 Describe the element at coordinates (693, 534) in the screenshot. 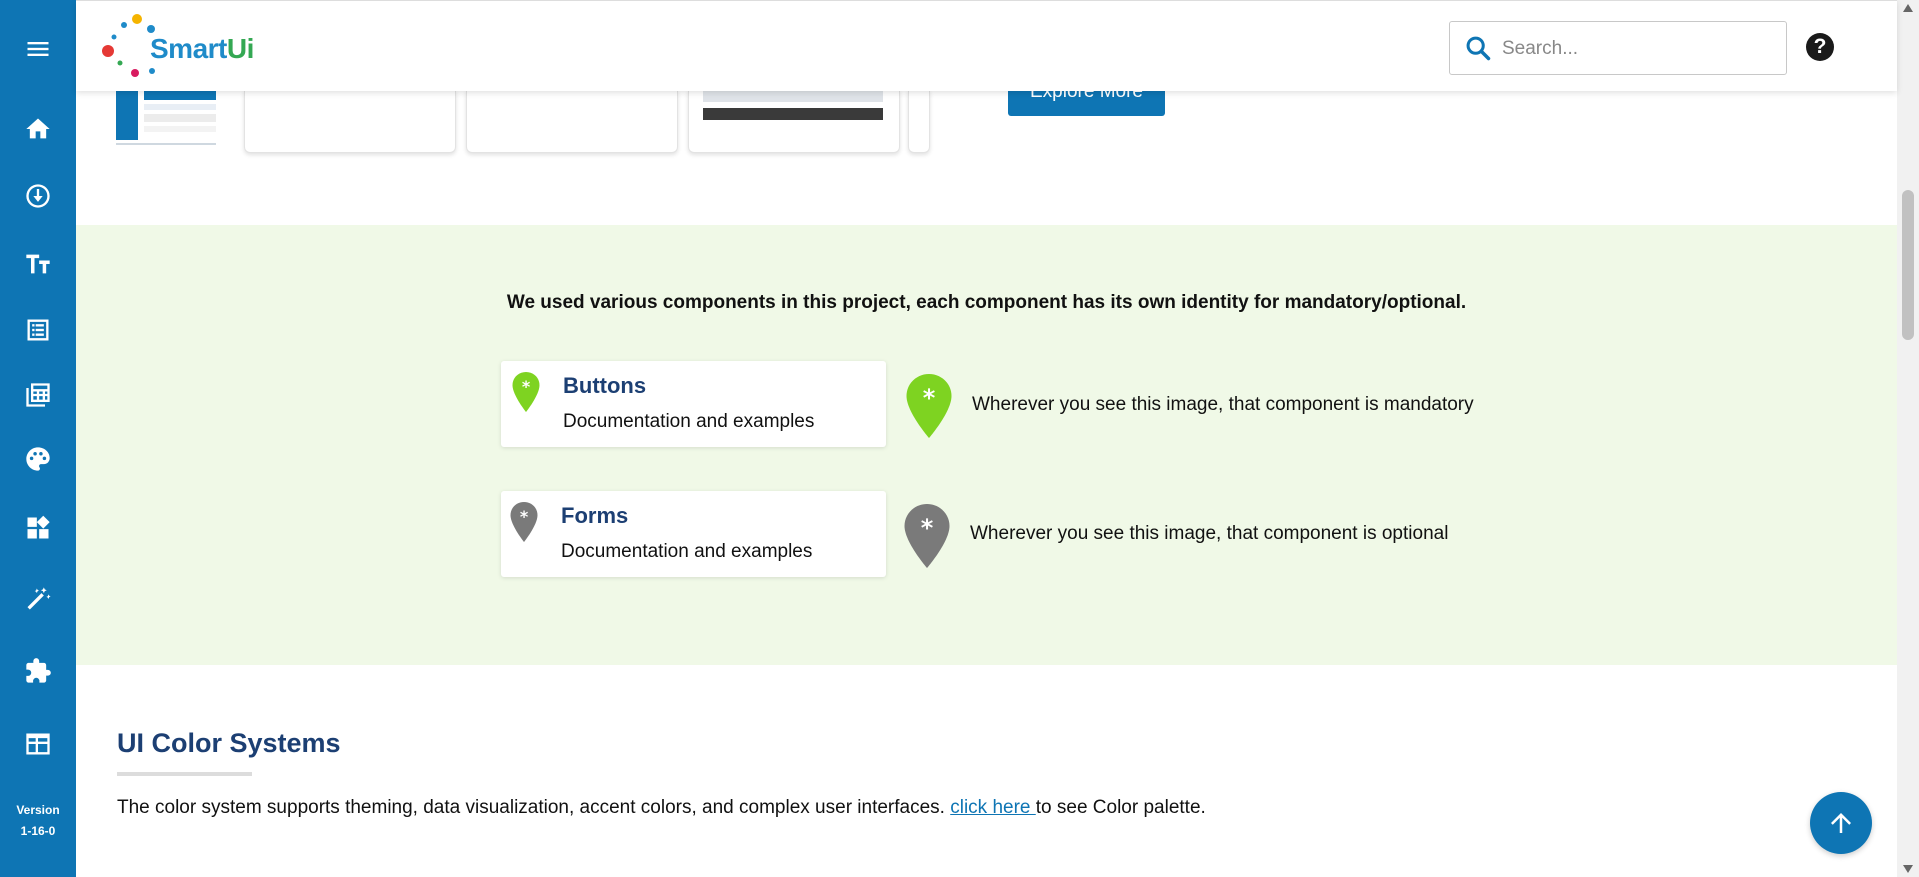

I see `forms-card: * Forms Documentation and examples` at that location.